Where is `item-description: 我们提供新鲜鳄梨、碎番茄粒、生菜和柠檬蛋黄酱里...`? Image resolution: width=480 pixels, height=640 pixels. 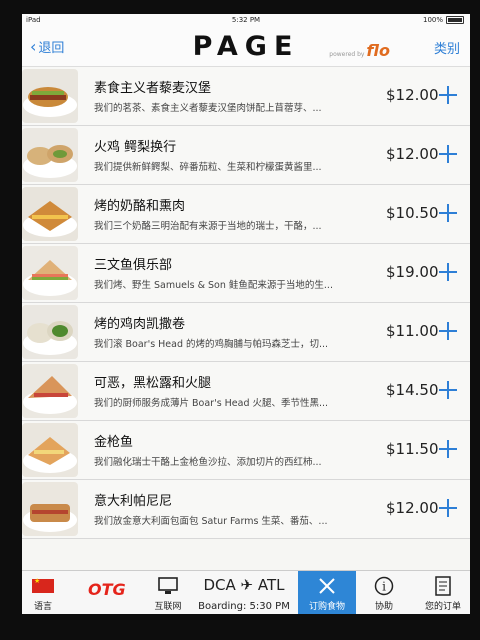 item-description: 我们提供新鲜鳄梨、碎番茄粒、生菜和柠檬蛋黄酱里... is located at coordinates (208, 167).